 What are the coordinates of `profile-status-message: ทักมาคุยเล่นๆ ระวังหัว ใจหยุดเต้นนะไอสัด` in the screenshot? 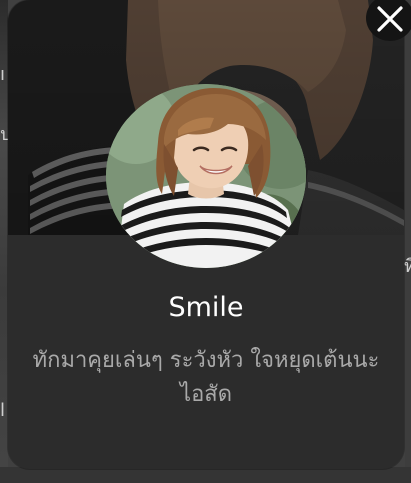 It's located at (206, 377).